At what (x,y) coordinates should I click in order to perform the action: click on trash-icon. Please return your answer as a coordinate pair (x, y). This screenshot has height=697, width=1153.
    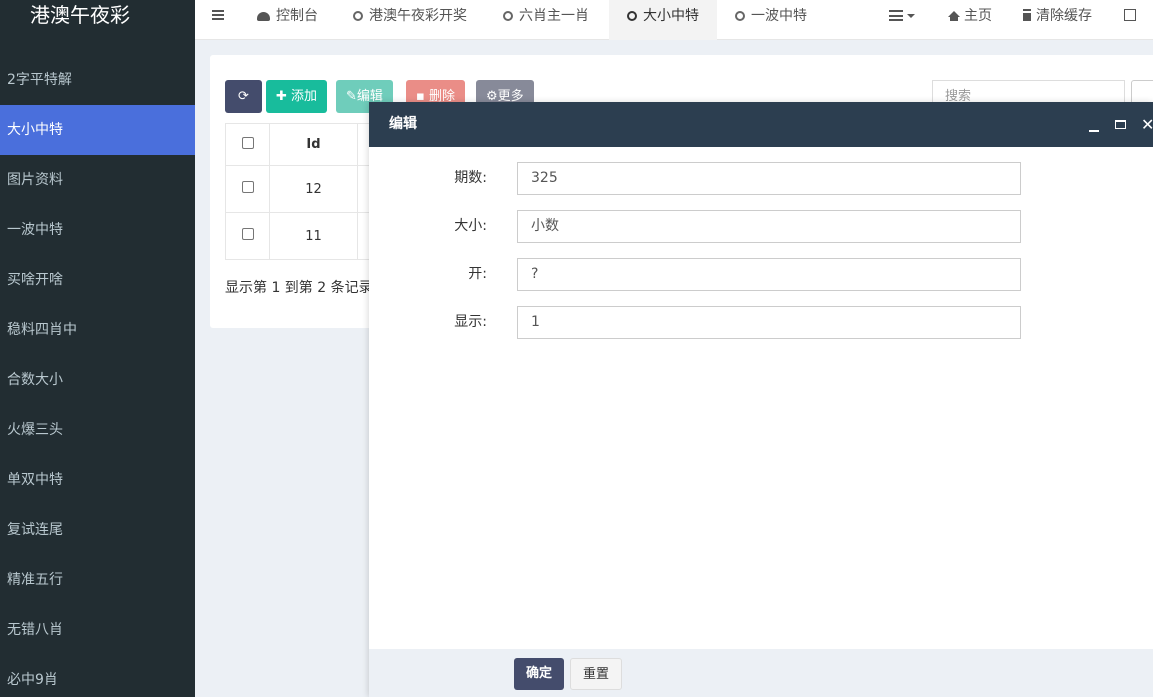
    Looking at the image, I should click on (1027, 16).